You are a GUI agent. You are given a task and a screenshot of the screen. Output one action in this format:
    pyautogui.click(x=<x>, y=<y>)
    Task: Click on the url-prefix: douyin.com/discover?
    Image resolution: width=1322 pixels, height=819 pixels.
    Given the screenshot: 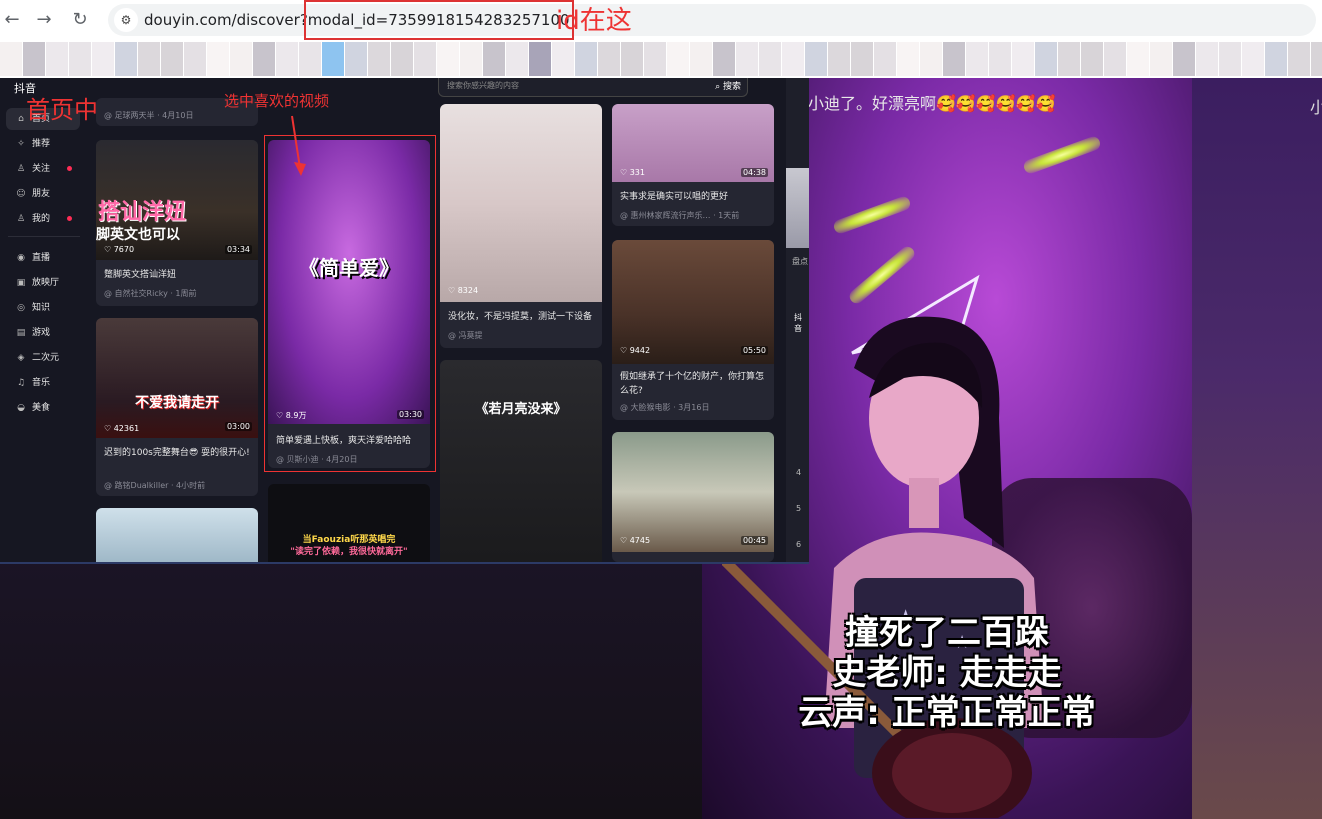 What is the action you would take?
    pyautogui.click(x=226, y=20)
    